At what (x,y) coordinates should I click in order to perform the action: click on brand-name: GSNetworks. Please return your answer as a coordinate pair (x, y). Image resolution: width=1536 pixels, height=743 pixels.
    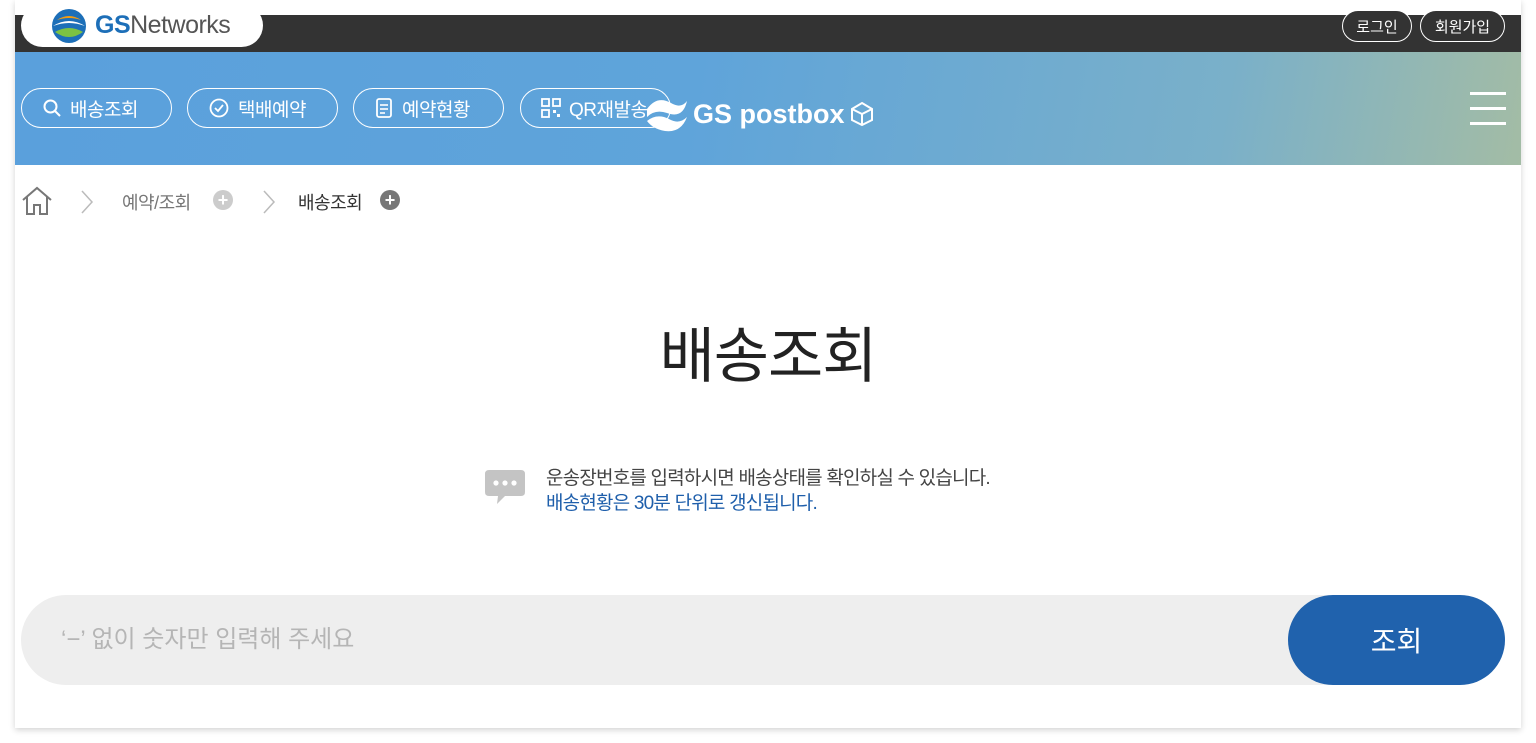
    Looking at the image, I should click on (163, 25).